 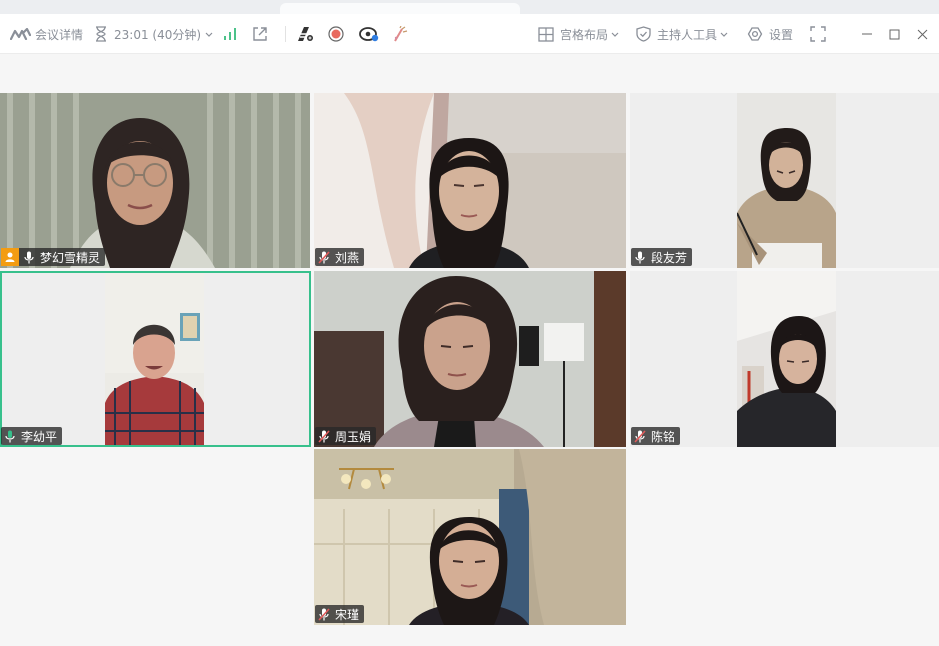 What do you see at coordinates (260, 34) in the screenshot?
I see `share-link-icon` at bounding box center [260, 34].